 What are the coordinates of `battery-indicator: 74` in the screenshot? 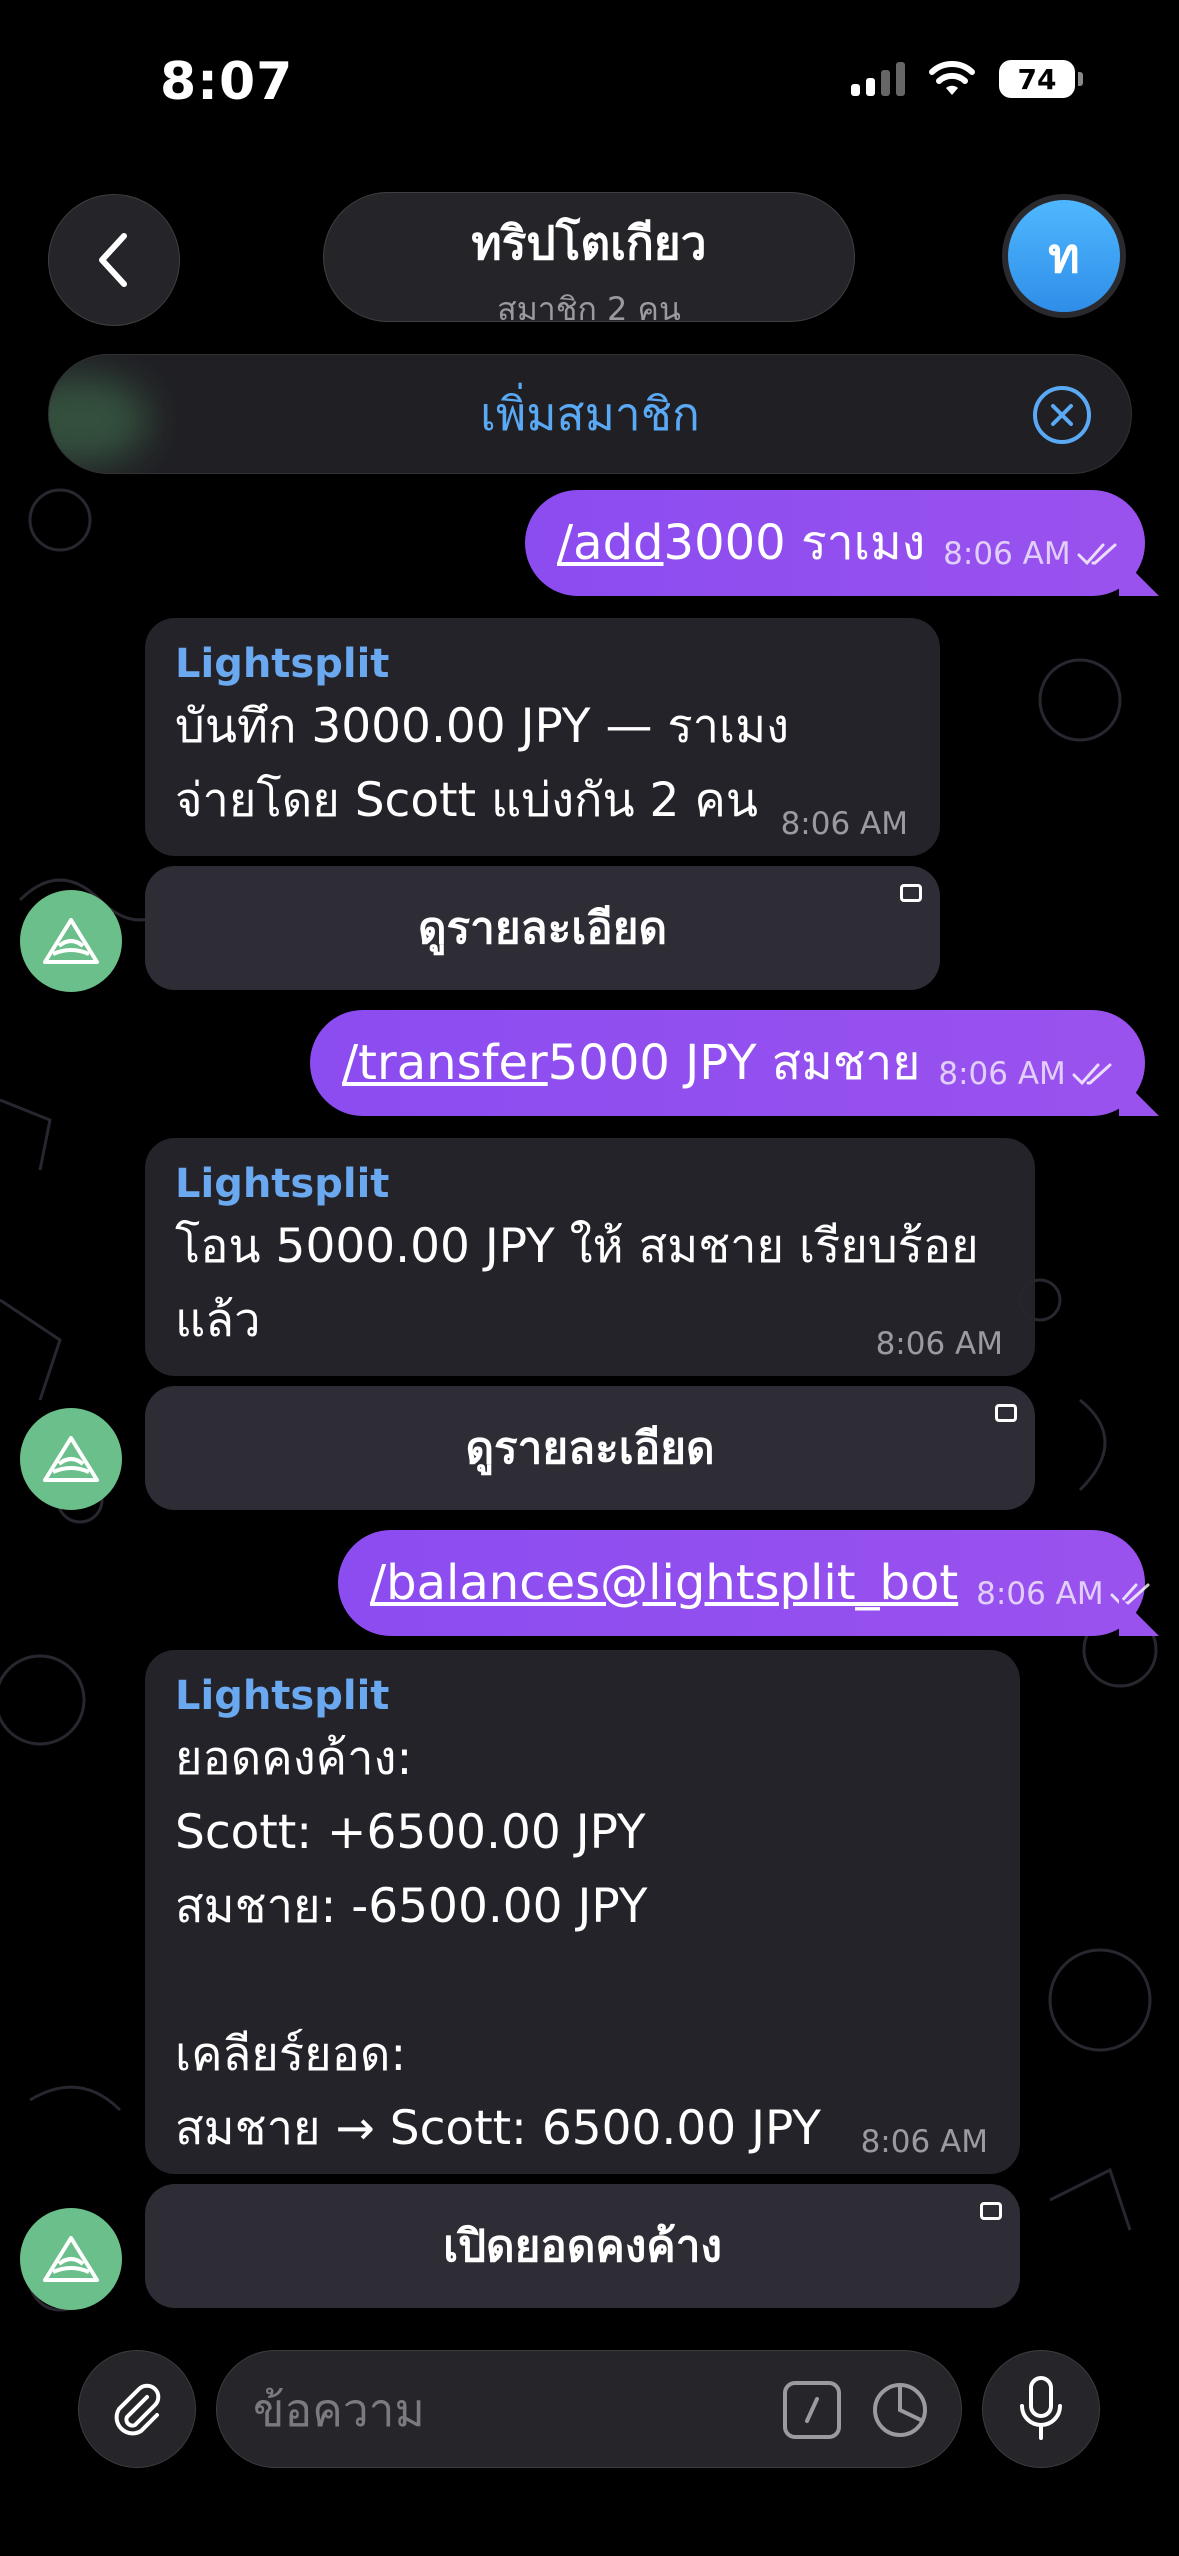 It's located at (1041, 79).